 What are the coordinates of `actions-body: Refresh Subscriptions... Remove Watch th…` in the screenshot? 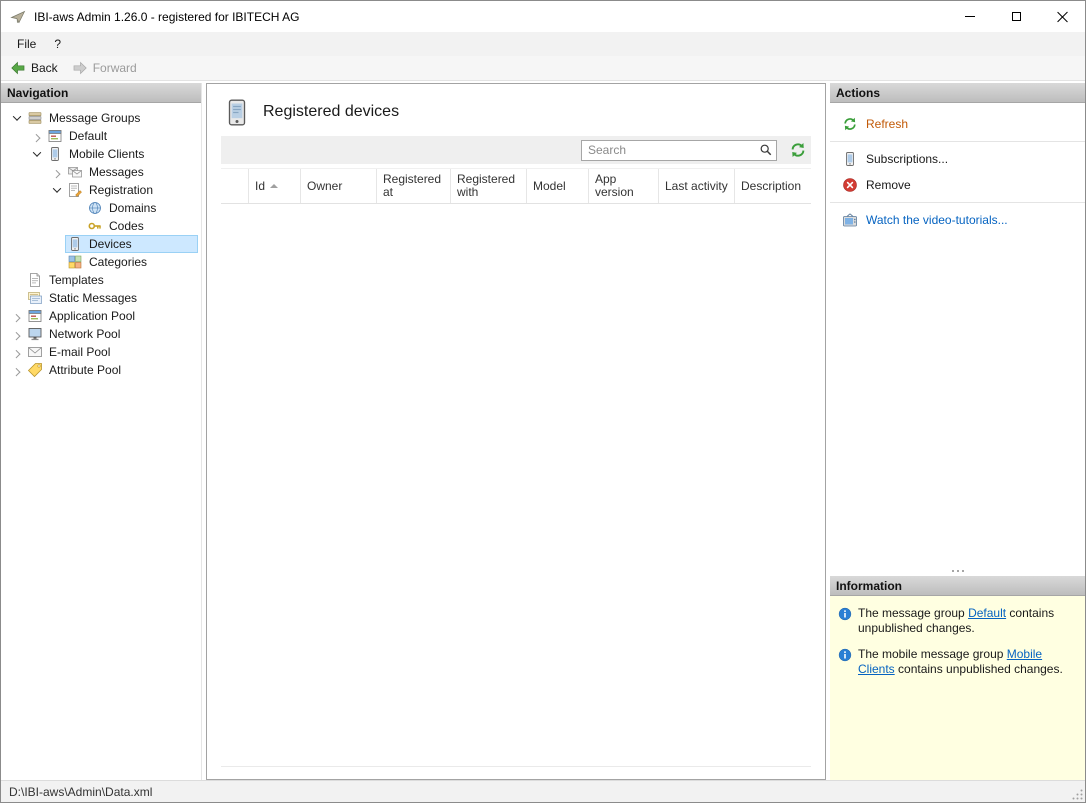 It's located at (957, 334).